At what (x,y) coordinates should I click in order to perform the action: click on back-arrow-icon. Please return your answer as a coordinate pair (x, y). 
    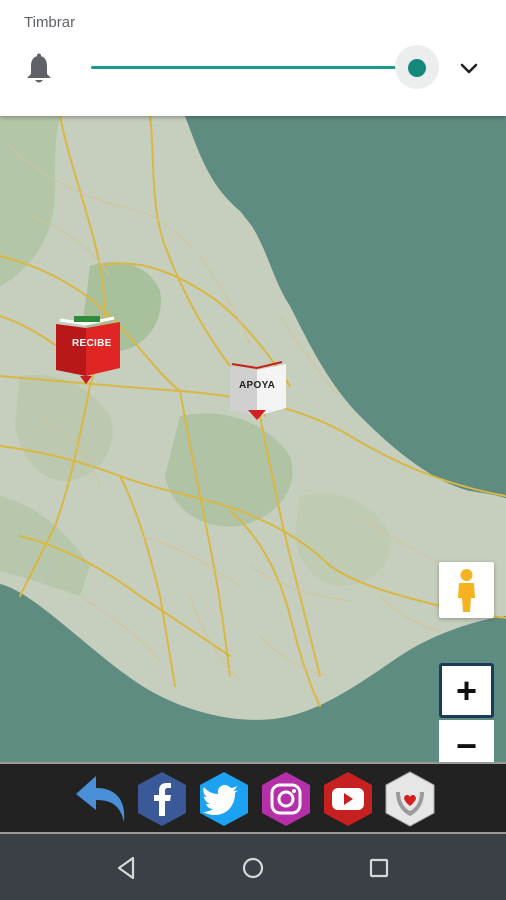
    Looking at the image, I should click on (100, 799).